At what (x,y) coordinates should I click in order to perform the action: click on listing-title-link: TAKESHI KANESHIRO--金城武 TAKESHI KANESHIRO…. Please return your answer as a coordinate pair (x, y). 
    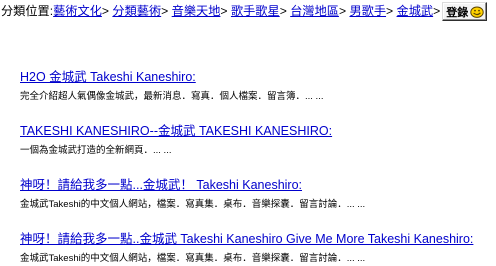
    Looking at the image, I should click on (176, 131).